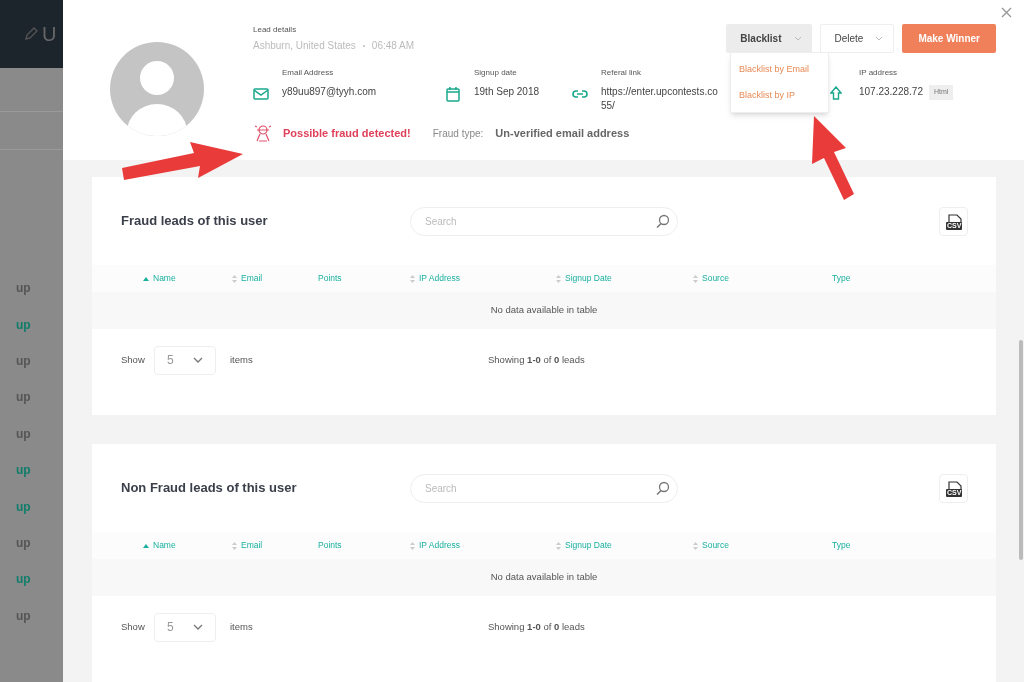 This screenshot has width=1024, height=682. What do you see at coordinates (779, 95) in the screenshot?
I see `menu-item: Blacklist by IP` at bounding box center [779, 95].